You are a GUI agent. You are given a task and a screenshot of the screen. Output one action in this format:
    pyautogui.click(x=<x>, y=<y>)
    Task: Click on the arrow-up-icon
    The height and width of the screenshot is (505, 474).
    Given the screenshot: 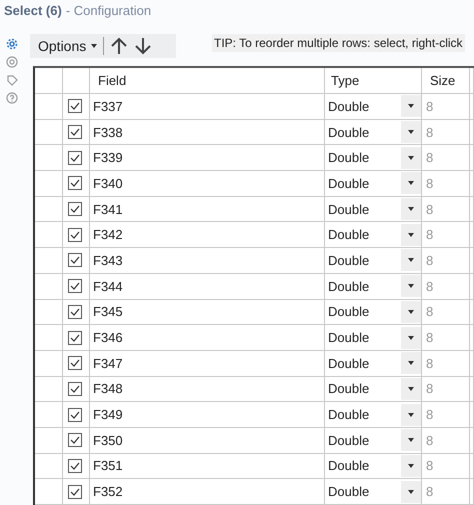 What is the action you would take?
    pyautogui.click(x=119, y=46)
    